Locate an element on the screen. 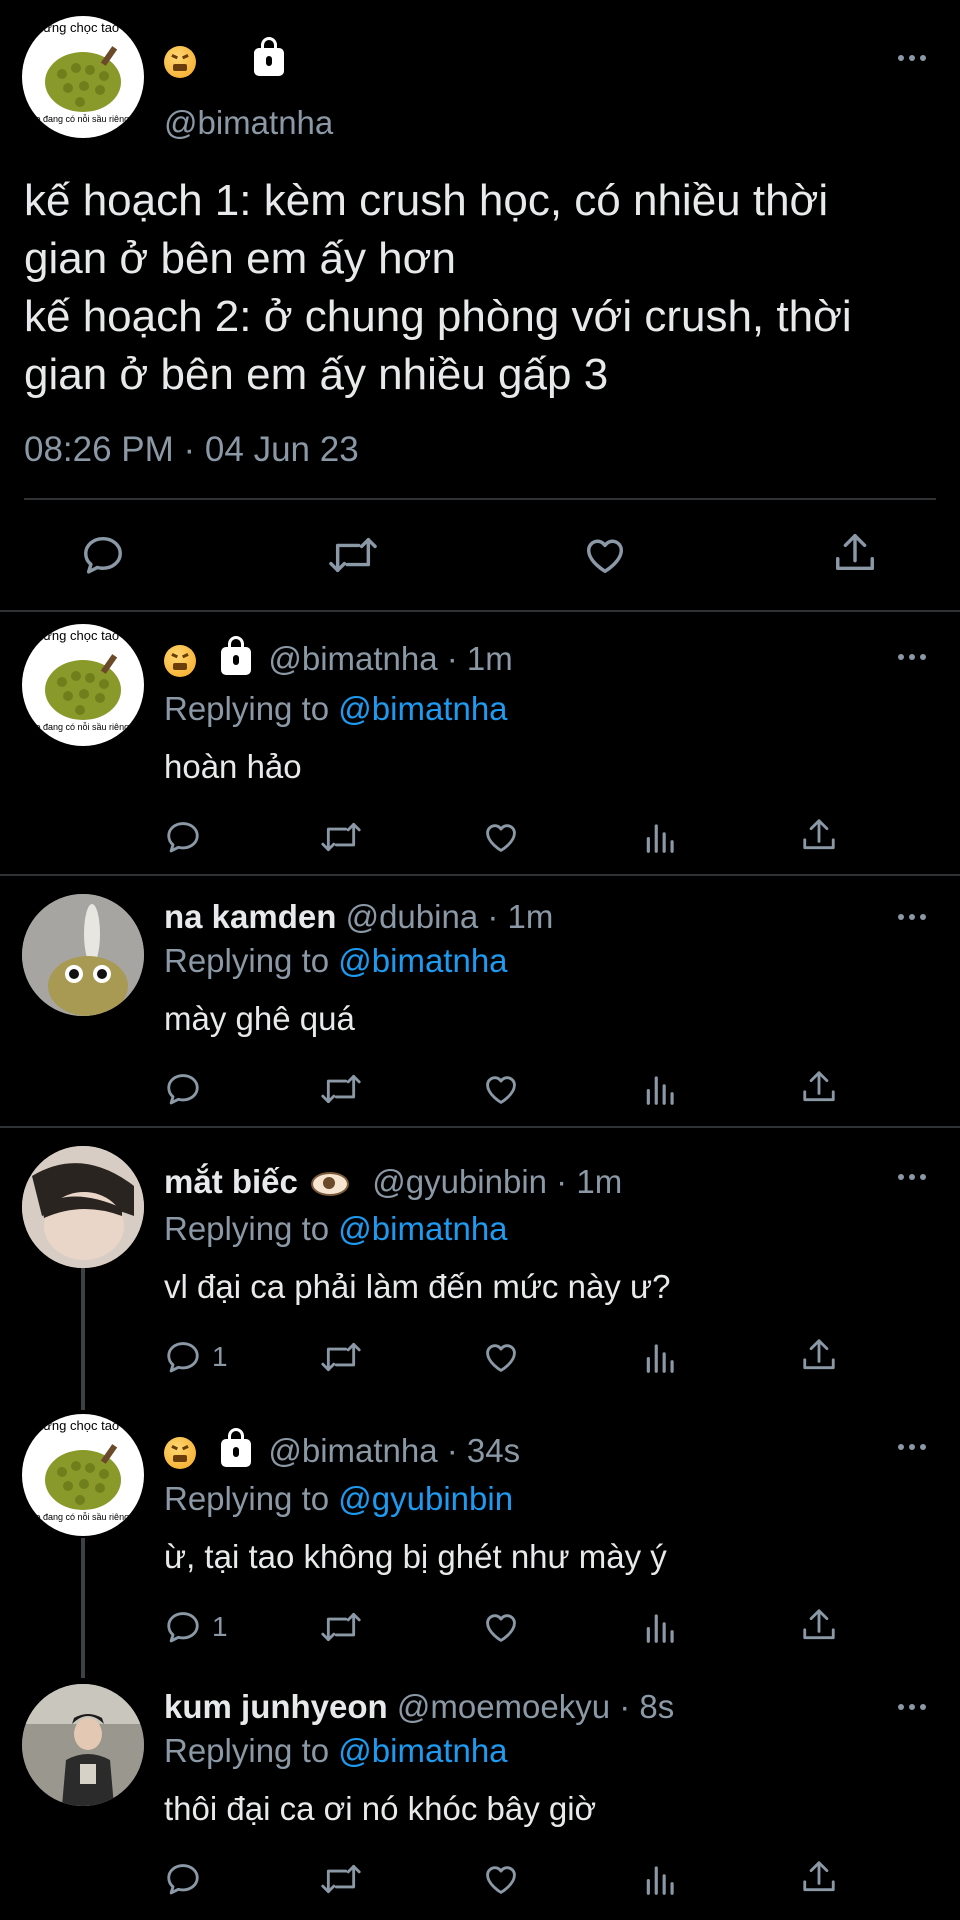 Image resolution: width=960 pixels, height=1920 pixels. reply-text: vl đại ca phải làm đến mức này ư? is located at coordinates (417, 1286).